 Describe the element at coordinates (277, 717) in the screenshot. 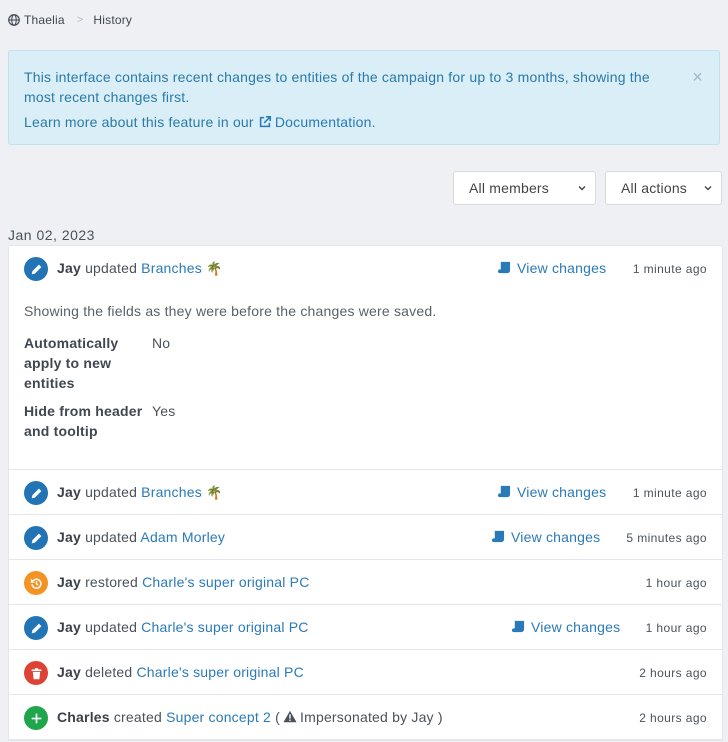

I see `open-paren: (` at that location.